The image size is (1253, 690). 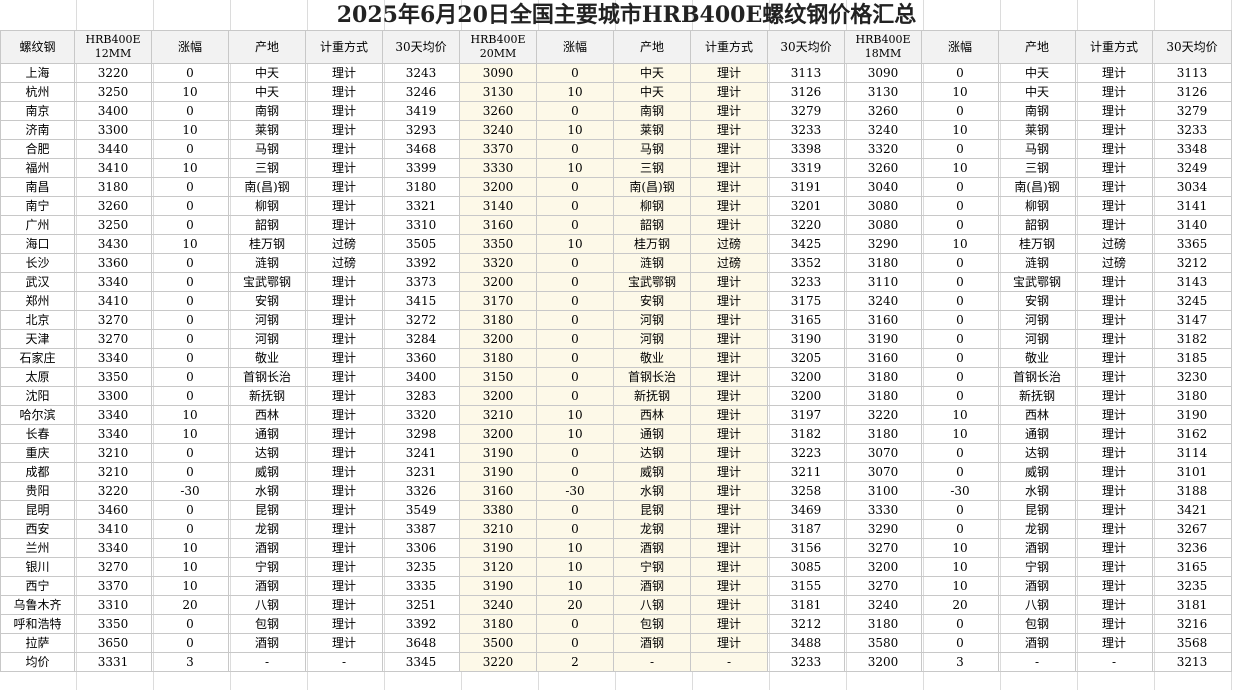 What do you see at coordinates (806, 529) in the screenshot?
I see `table-cell: 3187` at bounding box center [806, 529].